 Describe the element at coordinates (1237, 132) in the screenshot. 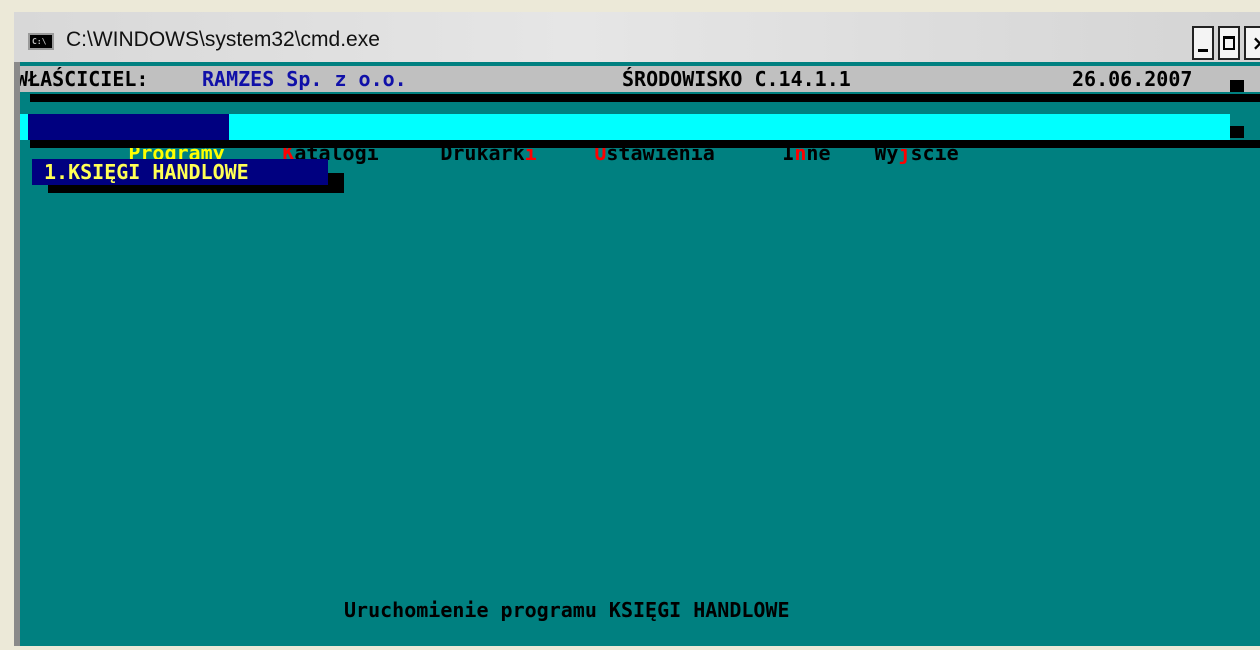

I see `menu-shadow` at that location.